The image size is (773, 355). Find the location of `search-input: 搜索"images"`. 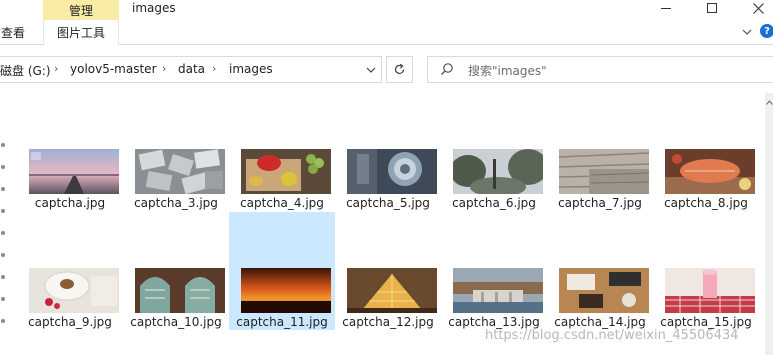

search-input: 搜索"images" is located at coordinates (600, 69).